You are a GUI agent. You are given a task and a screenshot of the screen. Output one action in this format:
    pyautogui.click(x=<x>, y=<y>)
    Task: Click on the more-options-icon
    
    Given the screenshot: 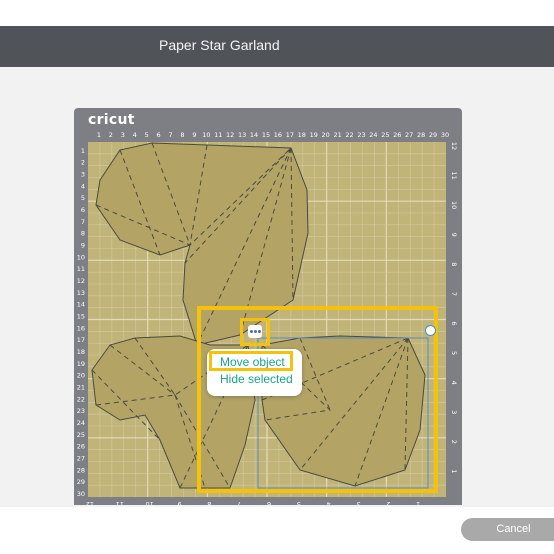 What is the action you would take?
    pyautogui.click(x=255, y=331)
    